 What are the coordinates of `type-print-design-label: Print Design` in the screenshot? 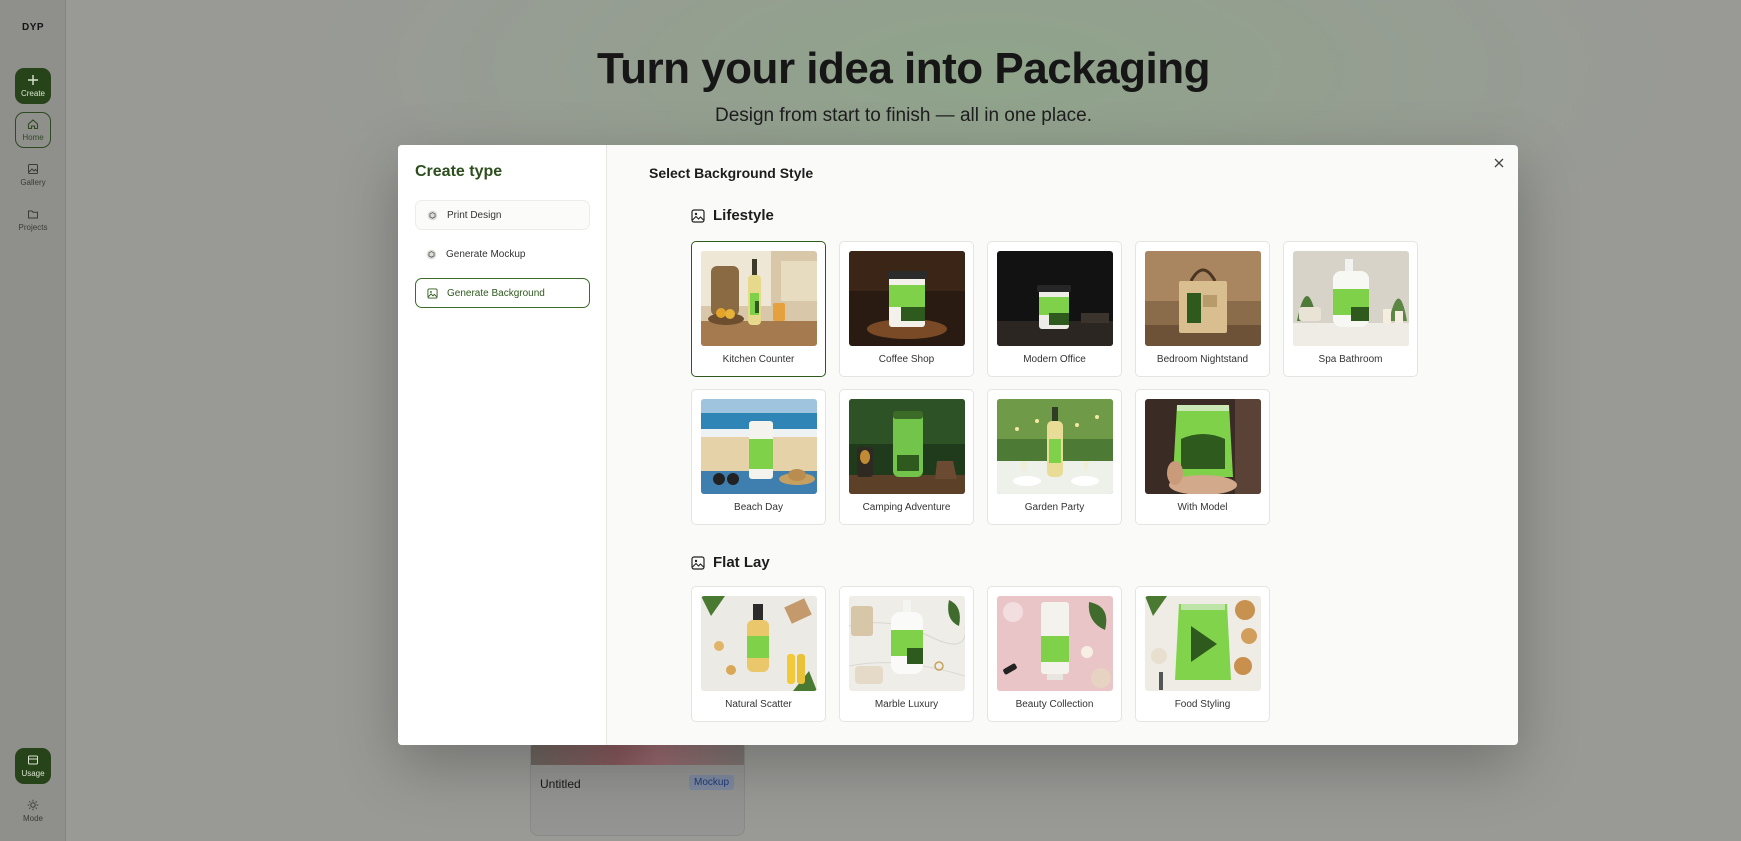 It's located at (474, 215).